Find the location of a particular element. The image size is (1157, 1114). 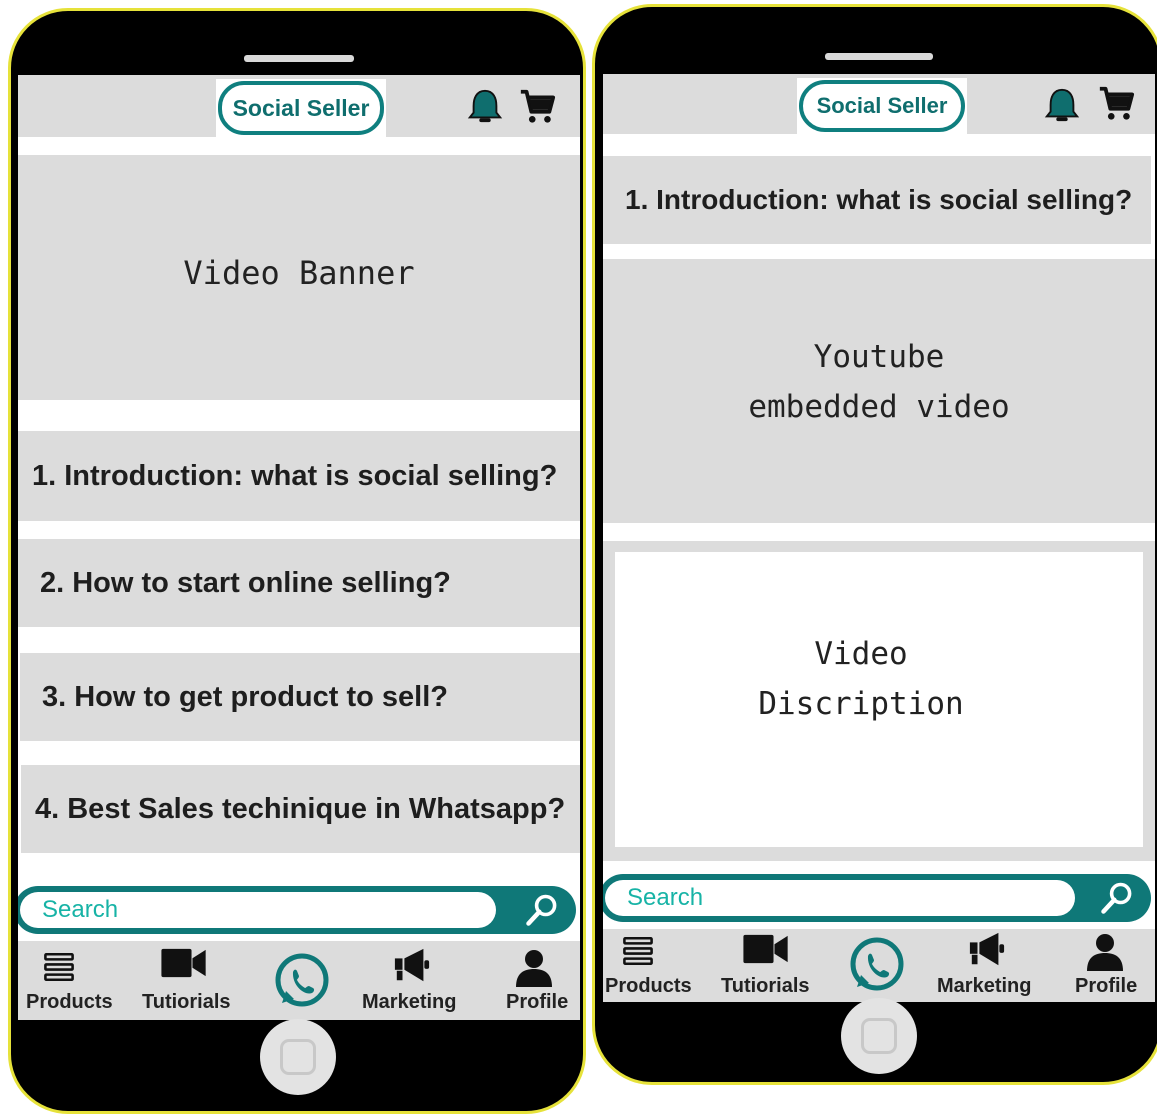

topic-header: 1. Introduction: what is social selling? is located at coordinates (877, 200).